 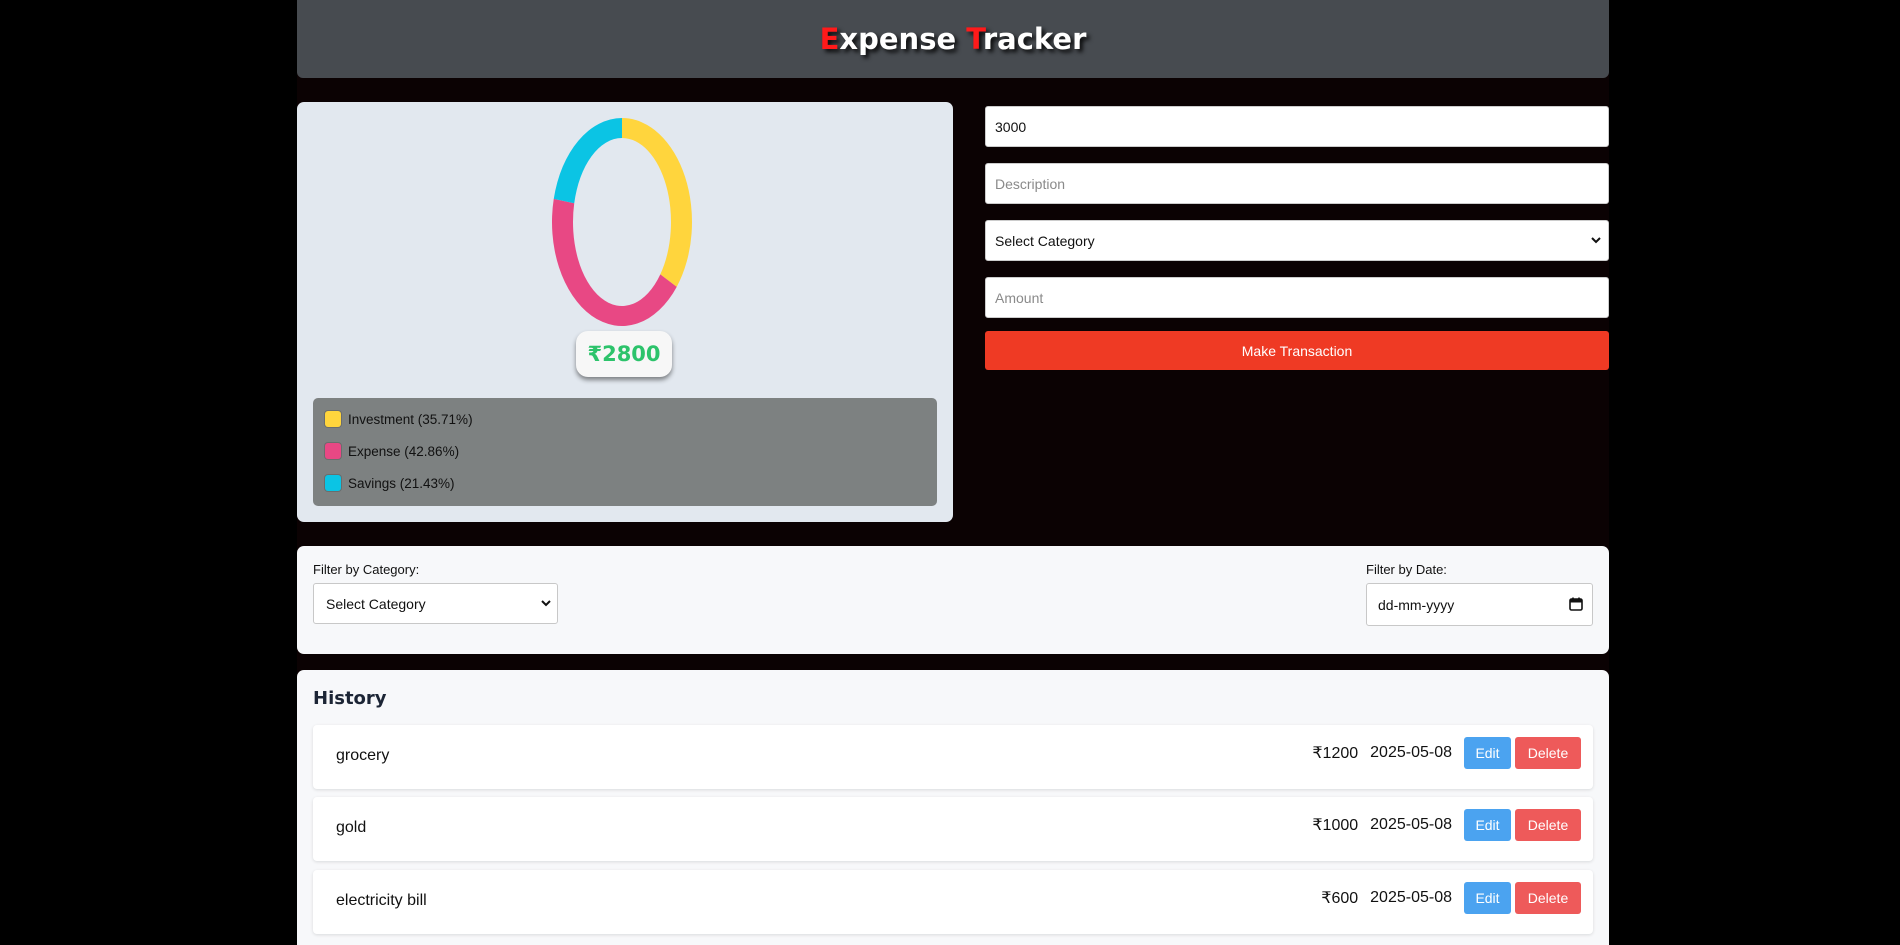 I want to click on transaction-meta: ₹600 2025-05-08 Edit Delete, so click(x=1451, y=898).